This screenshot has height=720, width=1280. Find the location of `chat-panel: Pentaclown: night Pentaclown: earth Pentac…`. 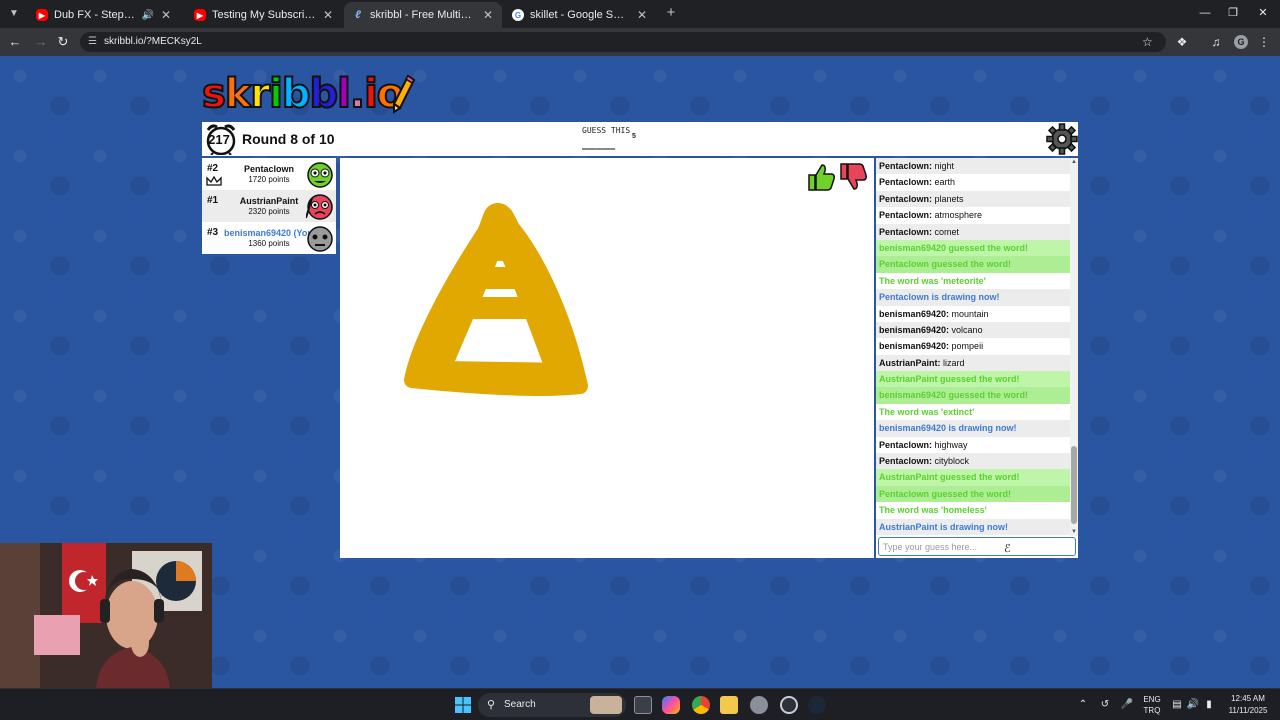

chat-panel: Pentaclown: night Pentaclown: earth Pentac… is located at coordinates (977, 358).